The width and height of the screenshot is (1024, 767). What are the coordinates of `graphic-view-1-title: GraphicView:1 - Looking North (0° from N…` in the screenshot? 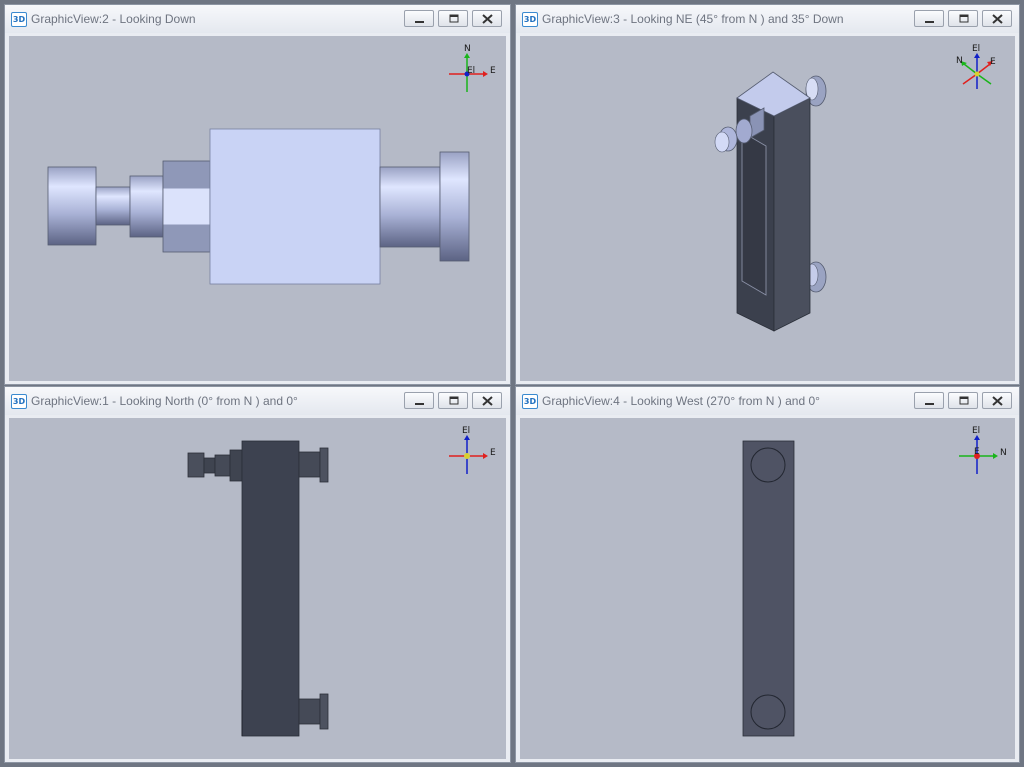 It's located at (164, 401).